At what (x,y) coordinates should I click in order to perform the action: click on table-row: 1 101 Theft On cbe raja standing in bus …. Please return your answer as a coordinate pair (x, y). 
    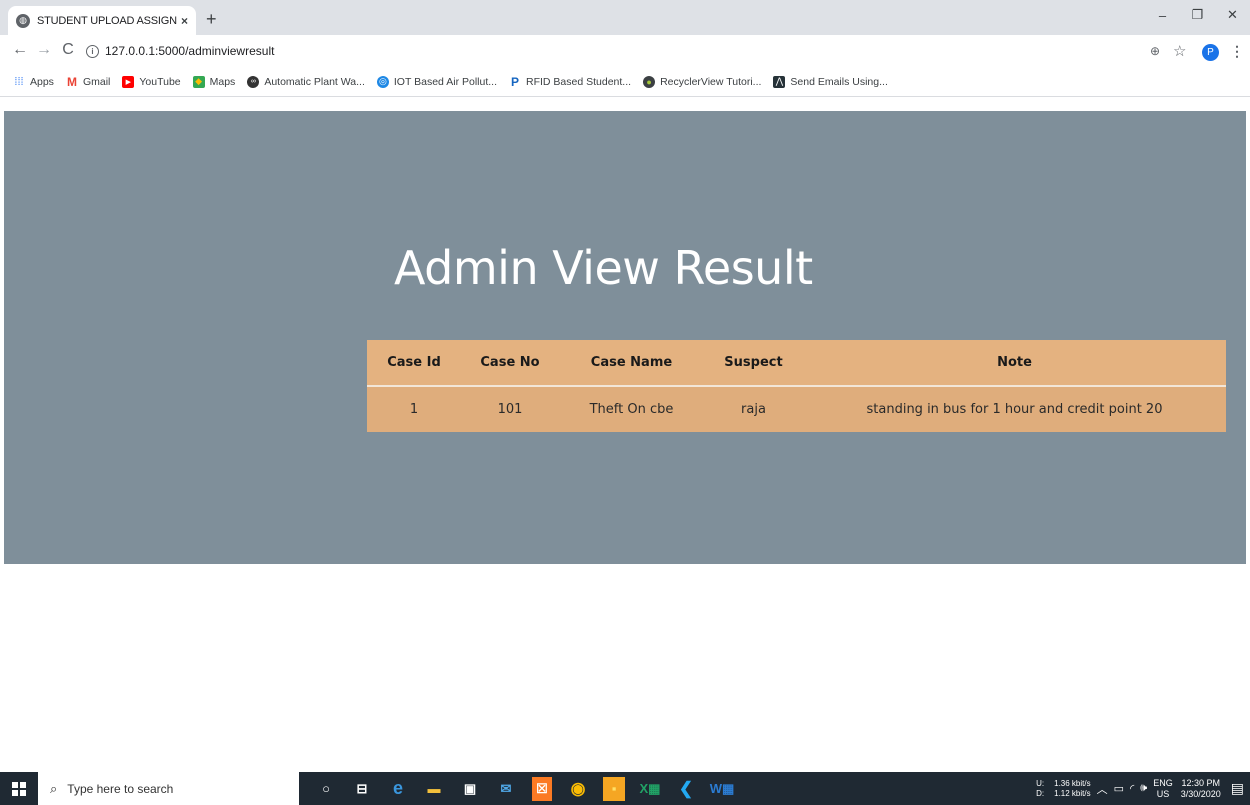
    Looking at the image, I should click on (796, 409).